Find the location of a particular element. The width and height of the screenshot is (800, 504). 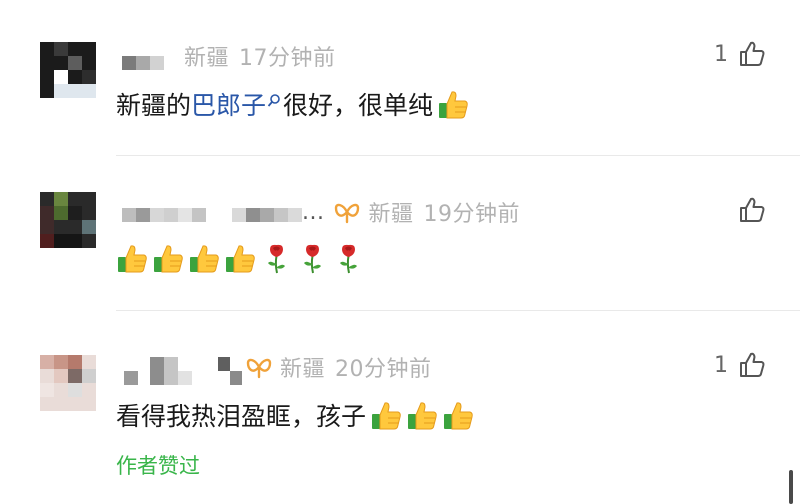

comment-text: 新疆的 巴郎子 很好，很单纯 is located at coordinates (294, 104).